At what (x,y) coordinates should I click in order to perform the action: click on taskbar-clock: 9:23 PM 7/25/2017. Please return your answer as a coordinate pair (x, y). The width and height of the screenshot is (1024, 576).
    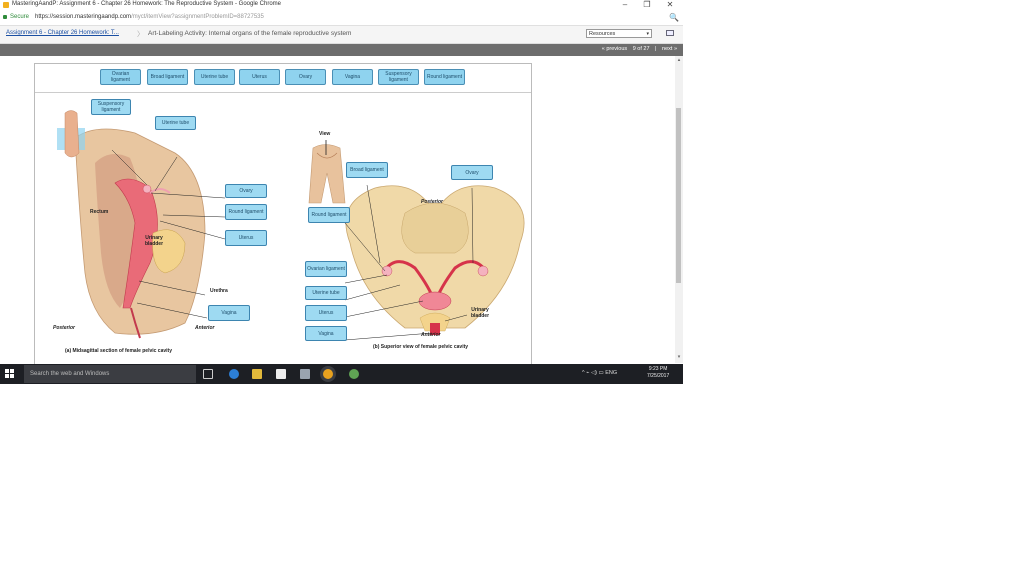
    Looking at the image, I should click on (658, 373).